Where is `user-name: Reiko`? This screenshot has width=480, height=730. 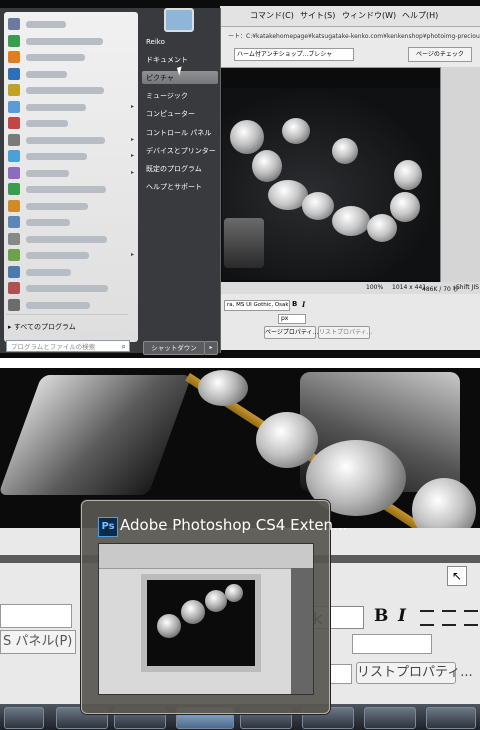
user-name: Reiko is located at coordinates (155, 42).